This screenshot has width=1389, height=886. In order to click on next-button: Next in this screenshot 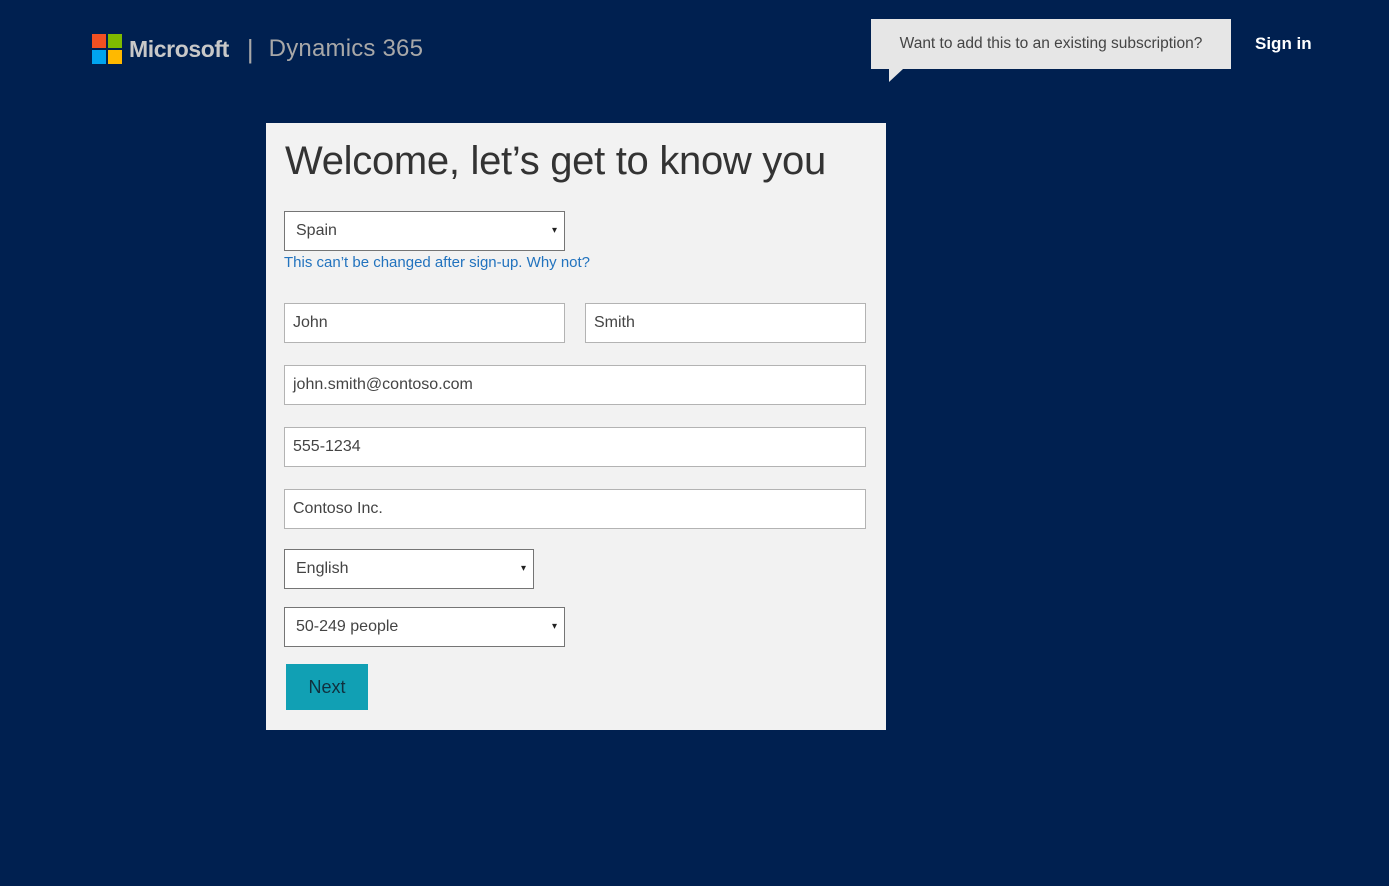, I will do `click(327, 687)`.